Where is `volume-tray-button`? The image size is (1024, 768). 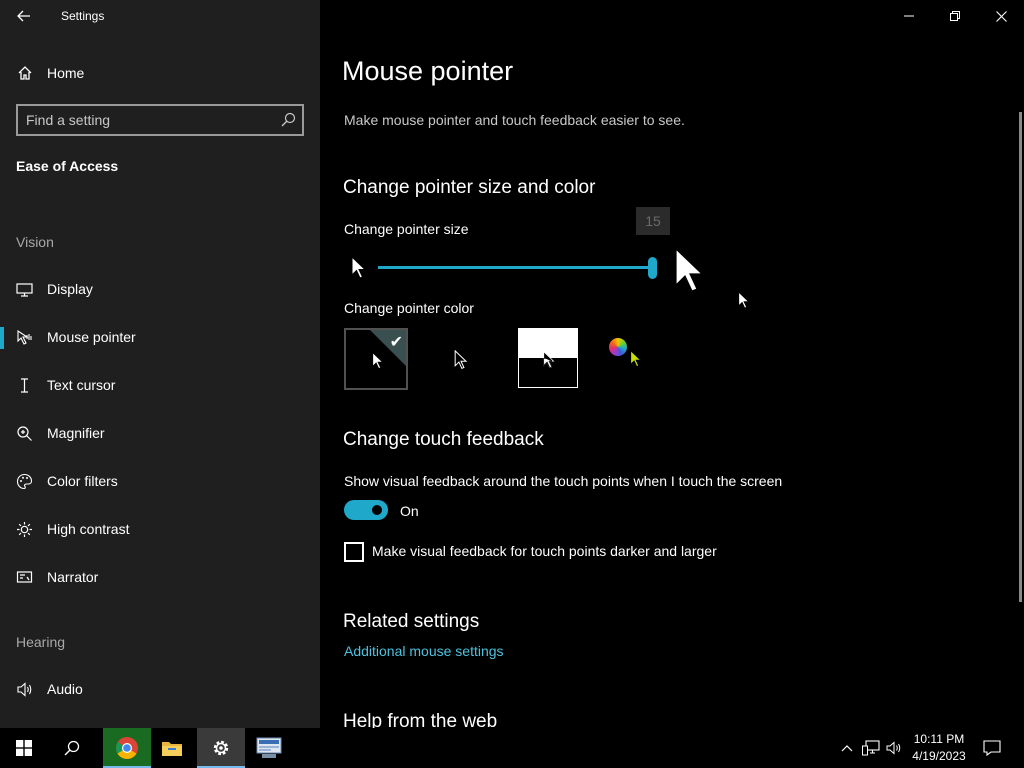 volume-tray-button is located at coordinates (894, 748).